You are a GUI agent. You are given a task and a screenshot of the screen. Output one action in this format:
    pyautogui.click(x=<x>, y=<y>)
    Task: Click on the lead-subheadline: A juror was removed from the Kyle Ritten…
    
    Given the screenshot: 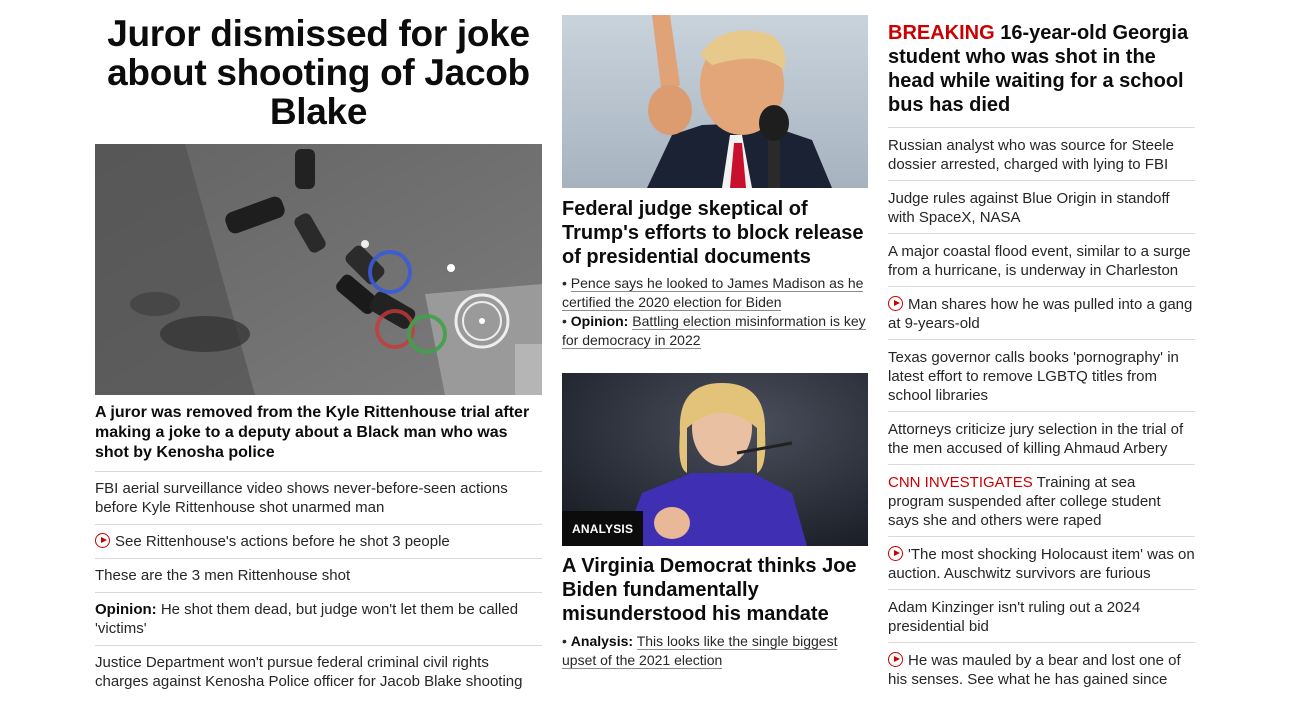 What is the action you would take?
    pyautogui.click(x=318, y=437)
    